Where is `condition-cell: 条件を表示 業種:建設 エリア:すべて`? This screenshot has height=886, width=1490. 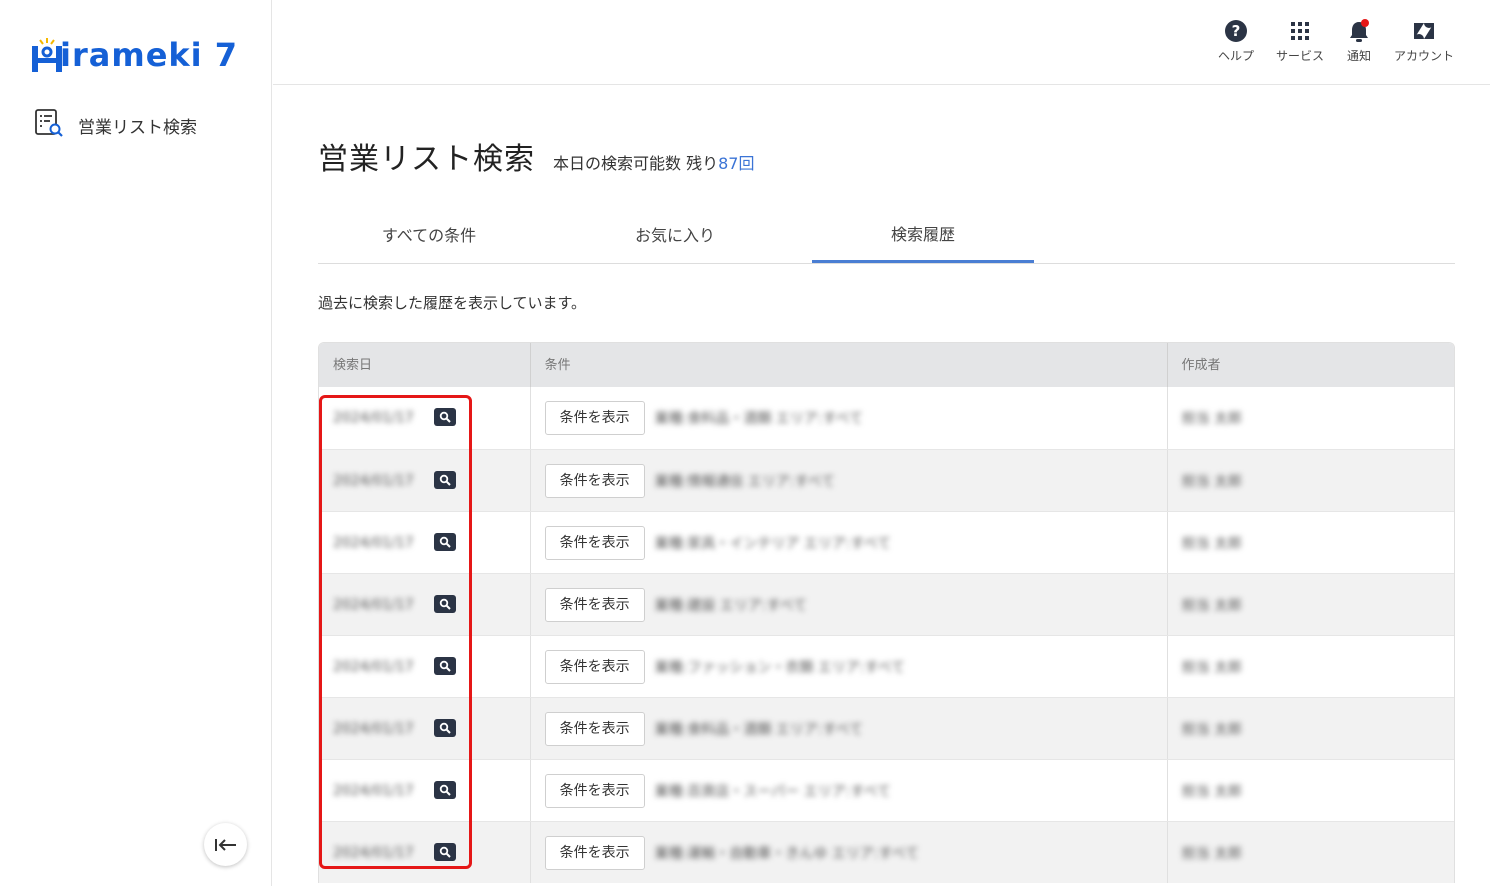 condition-cell: 条件を表示 業種:建設 エリア:すべて is located at coordinates (849, 604).